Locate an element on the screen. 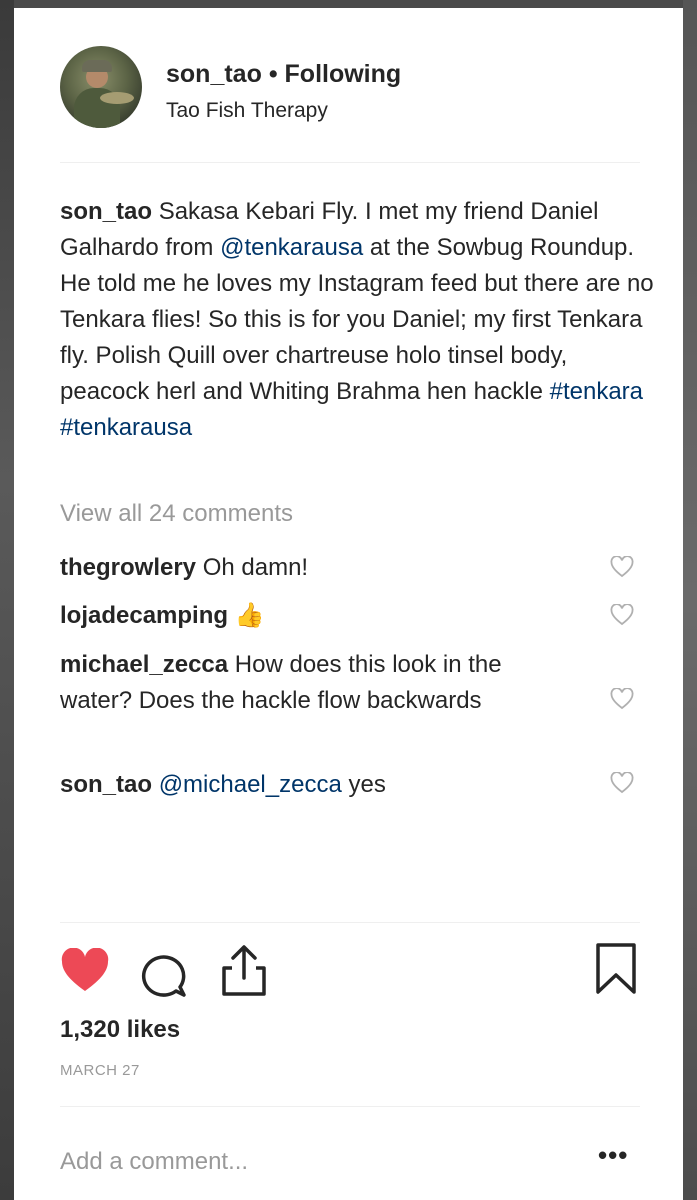 Image resolution: width=697 pixels, height=1200 pixels. caption-hashtag-tenkarausa: #tenkarausa is located at coordinates (126, 427).